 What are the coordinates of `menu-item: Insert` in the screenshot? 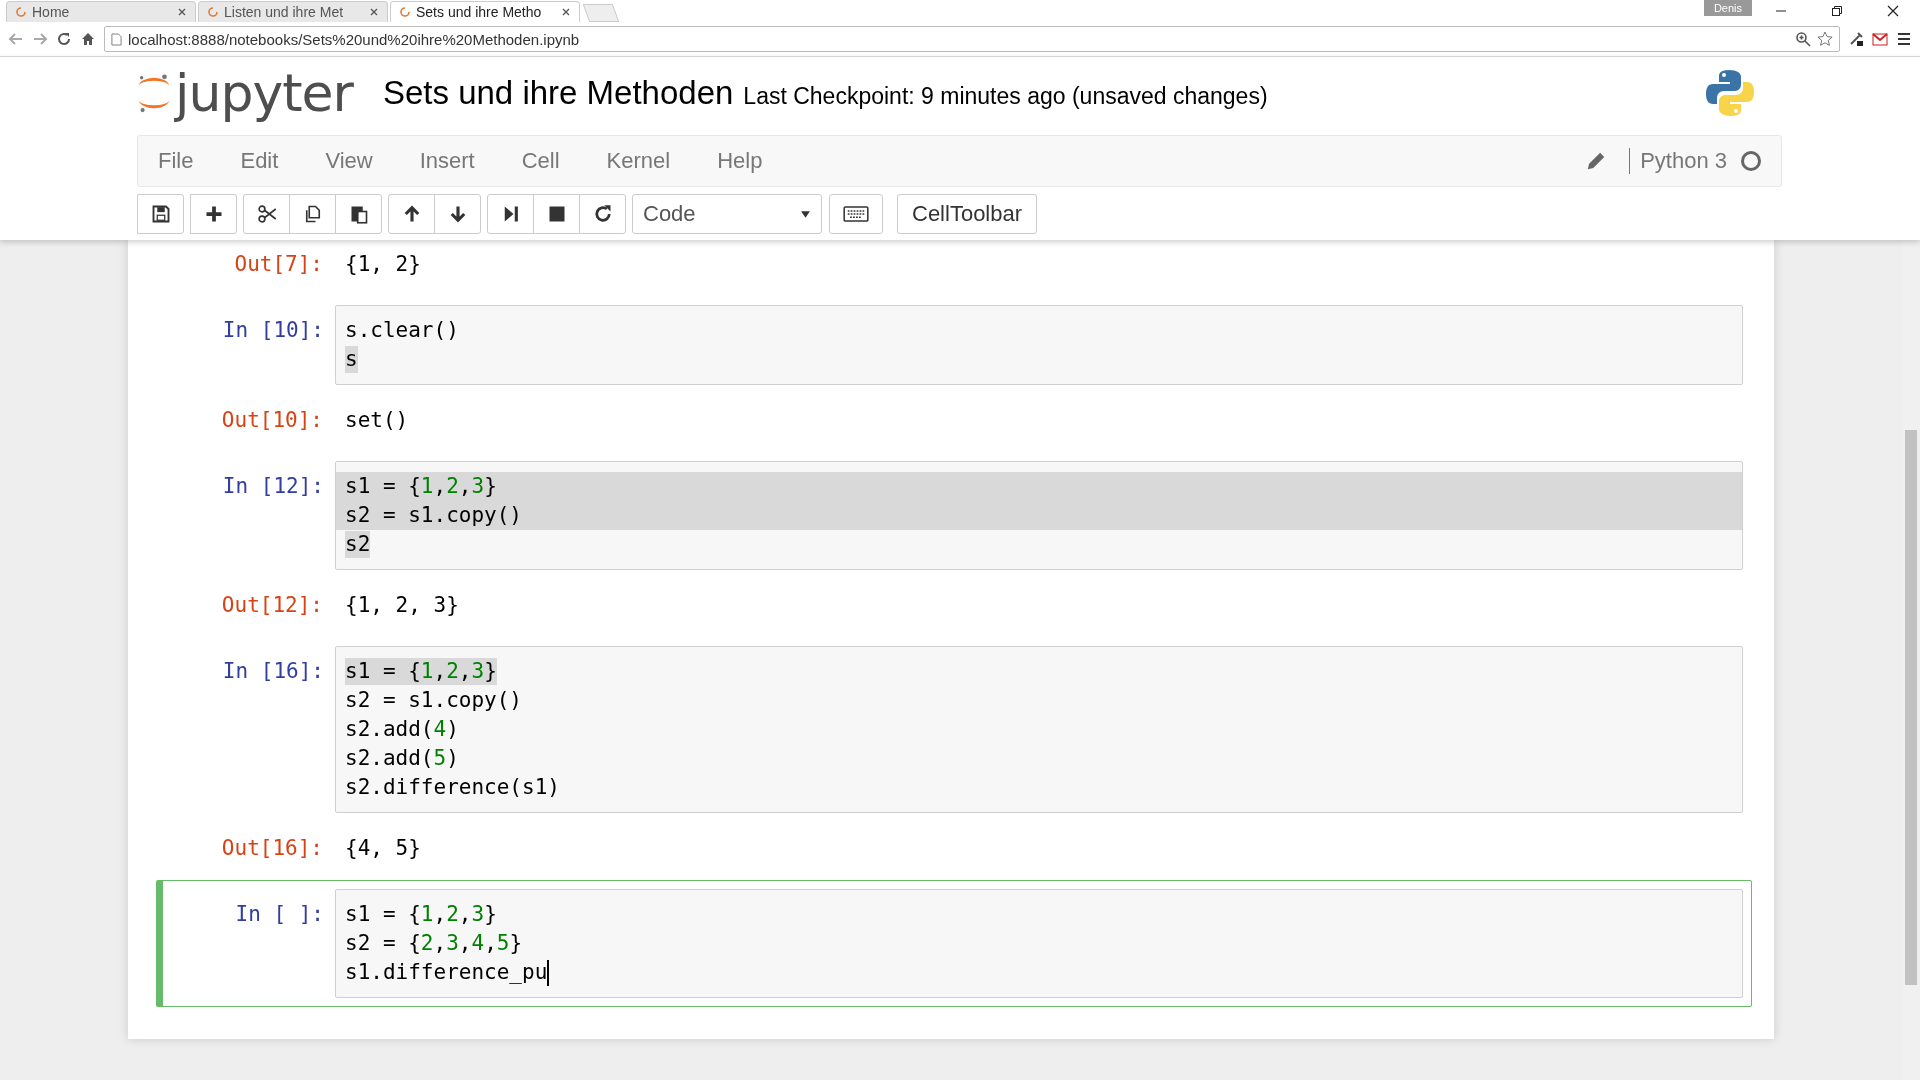 It's located at (447, 161).